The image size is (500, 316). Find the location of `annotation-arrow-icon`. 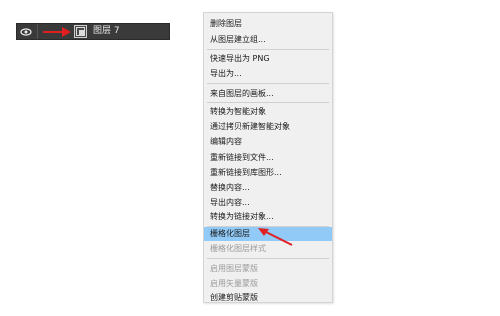

annotation-arrow-icon is located at coordinates (275, 237).